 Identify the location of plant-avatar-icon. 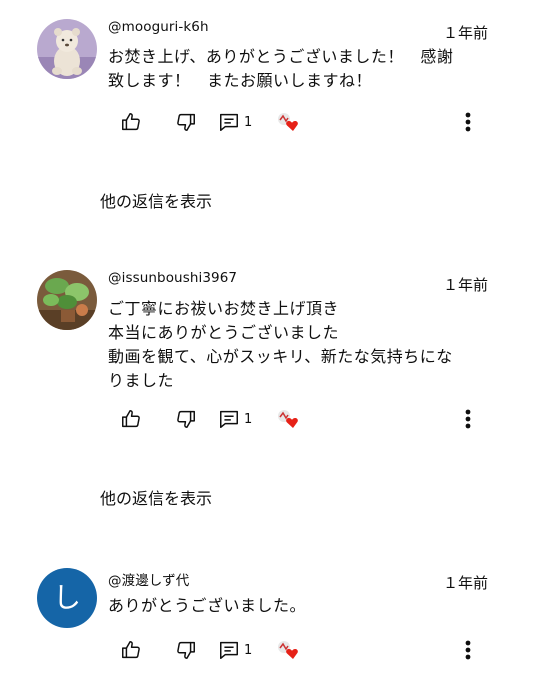
(67, 300).